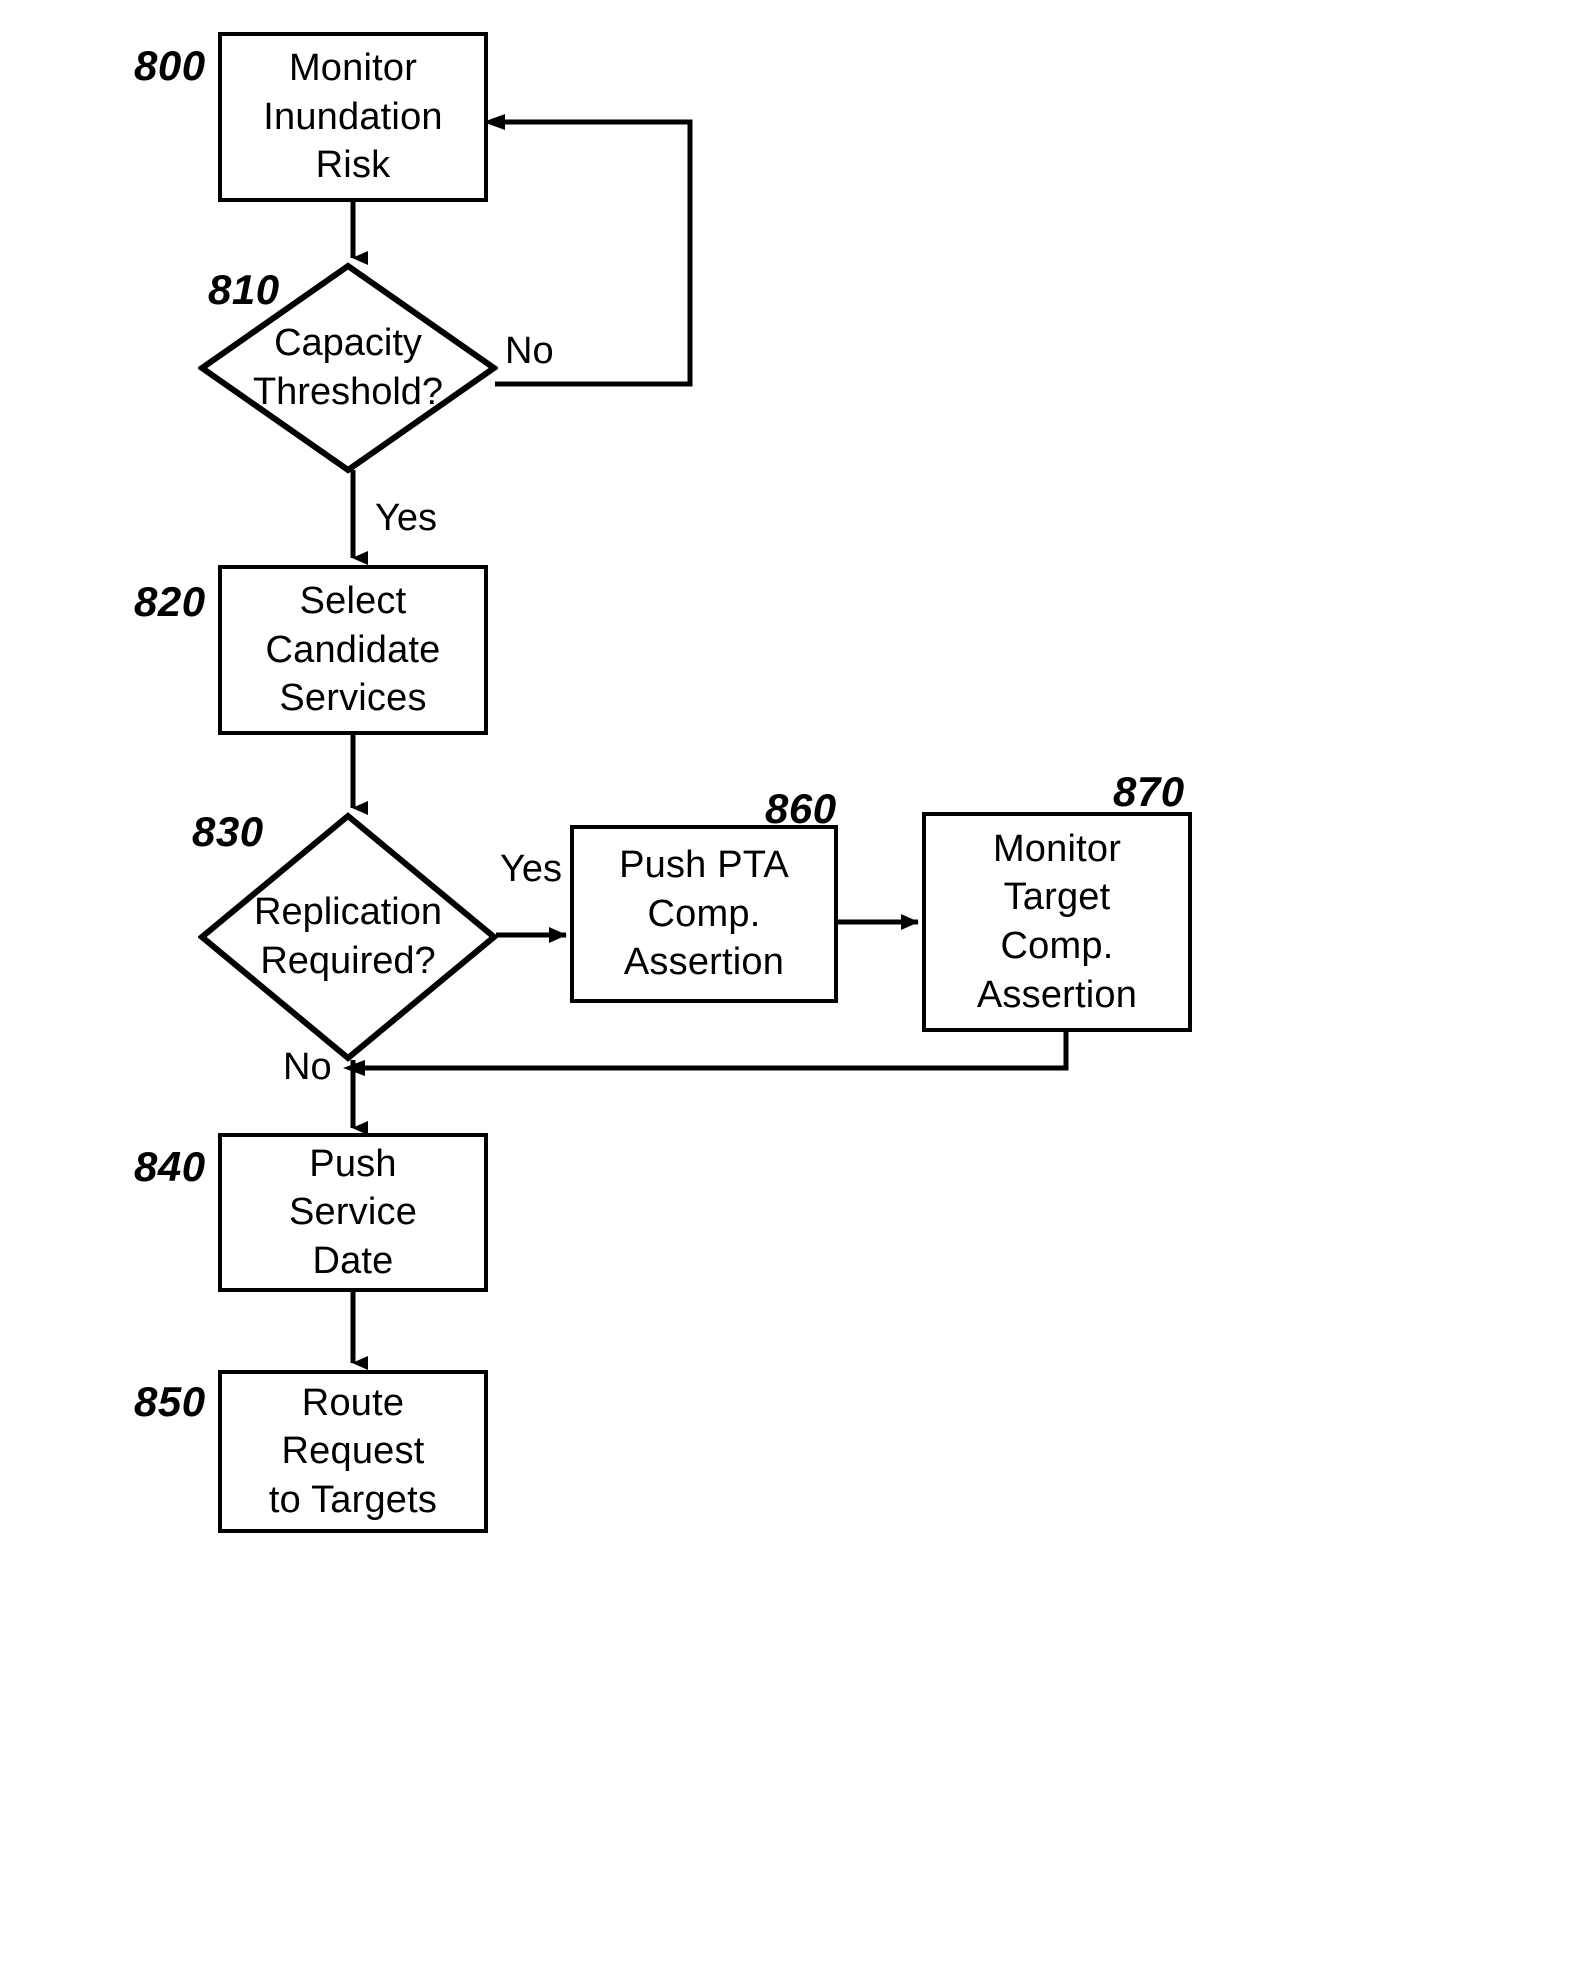 The height and width of the screenshot is (1984, 1572). I want to click on node-860-line-2: Comp., so click(704, 913).